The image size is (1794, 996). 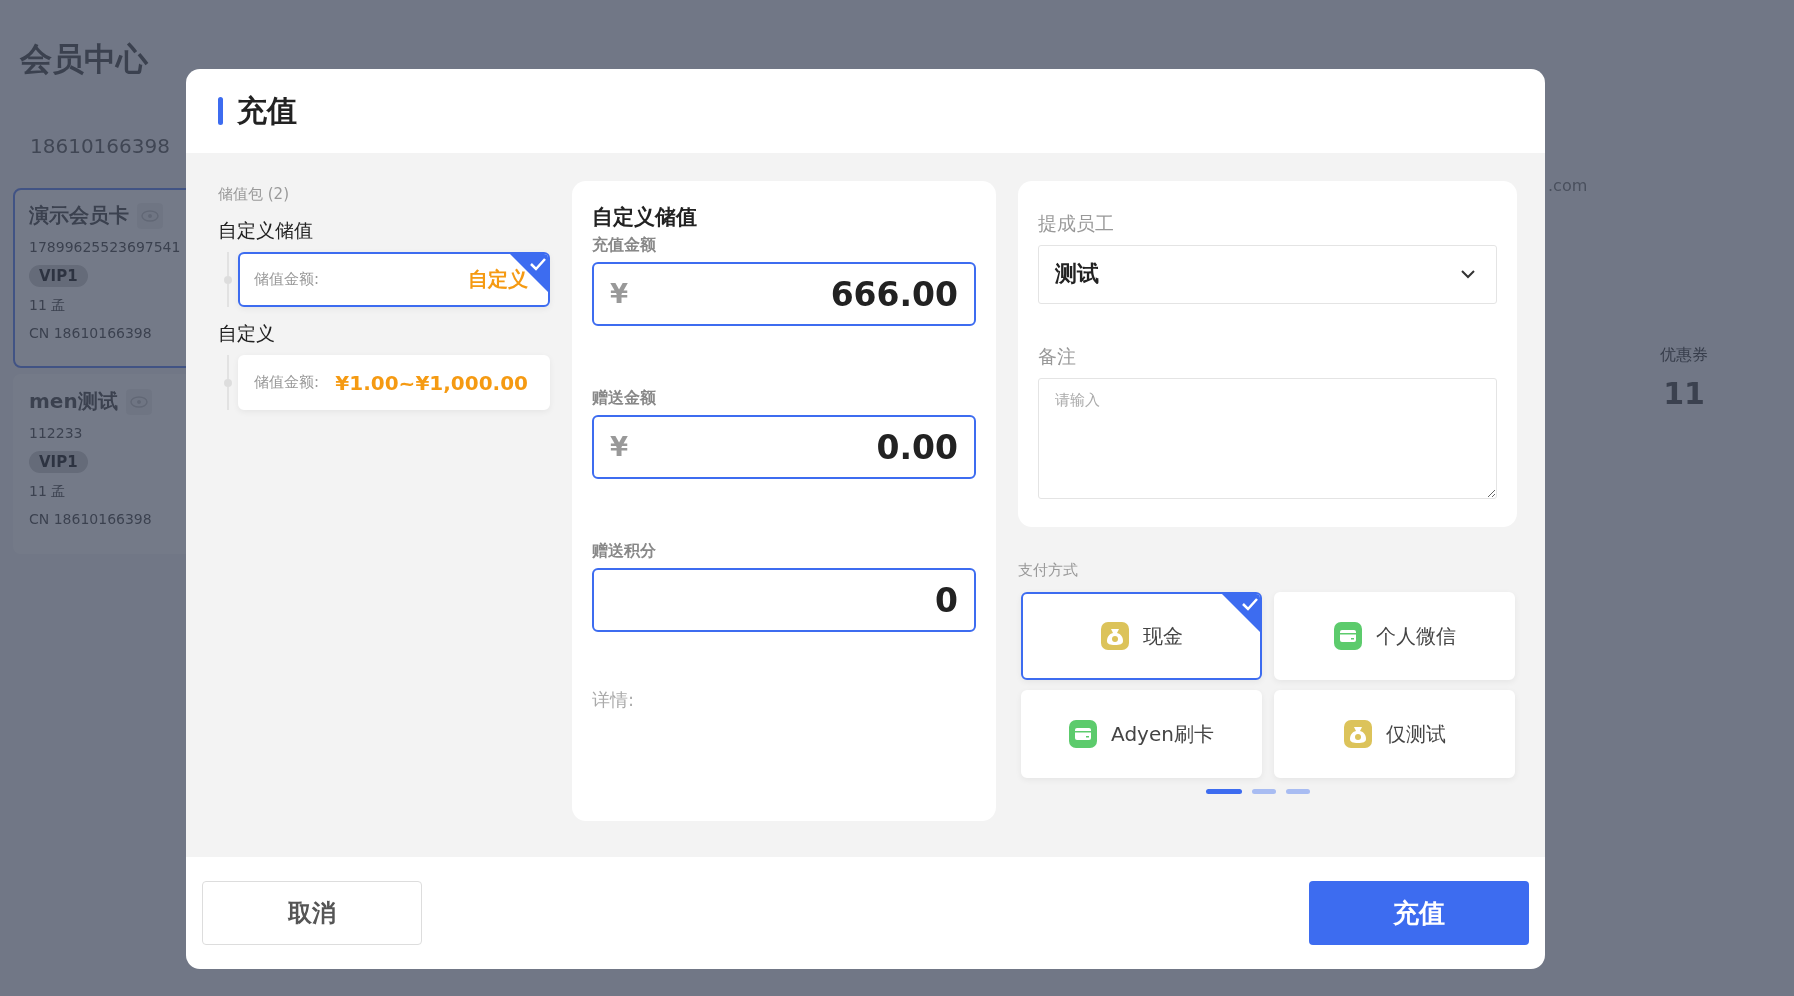 What do you see at coordinates (1057, 356) in the screenshot?
I see `field-label: 备注` at bounding box center [1057, 356].